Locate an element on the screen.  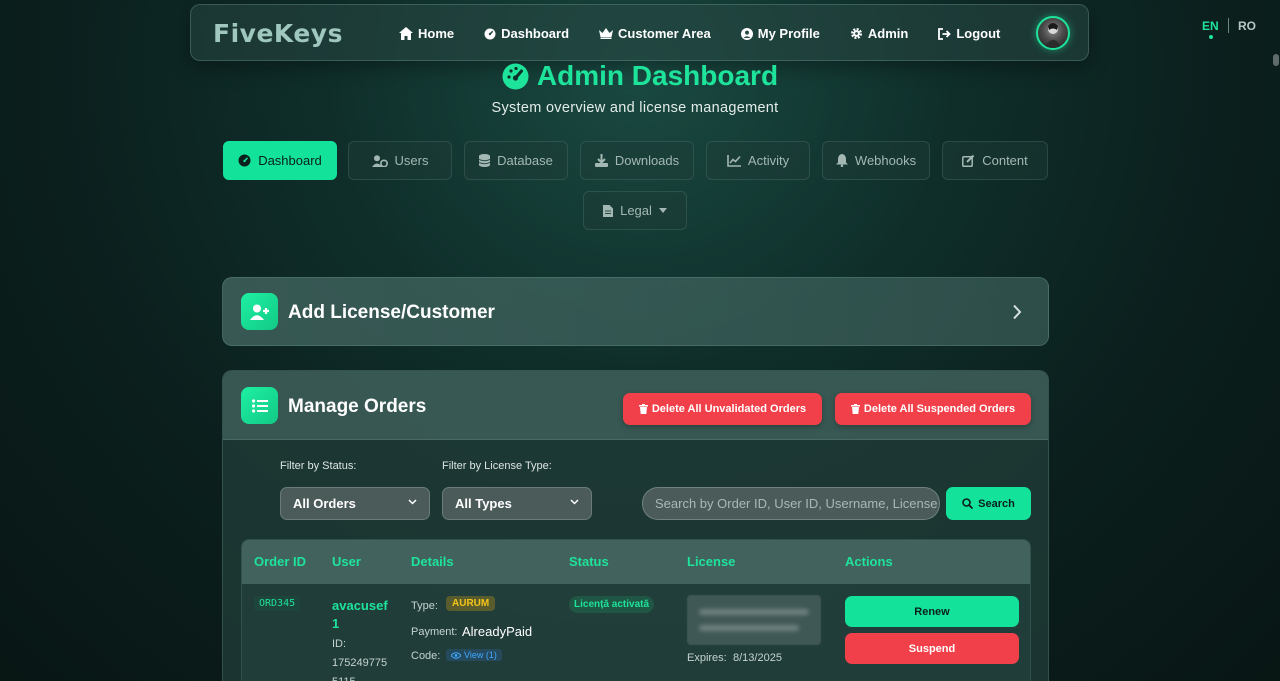
nav-link-home: Home is located at coordinates (426, 33).